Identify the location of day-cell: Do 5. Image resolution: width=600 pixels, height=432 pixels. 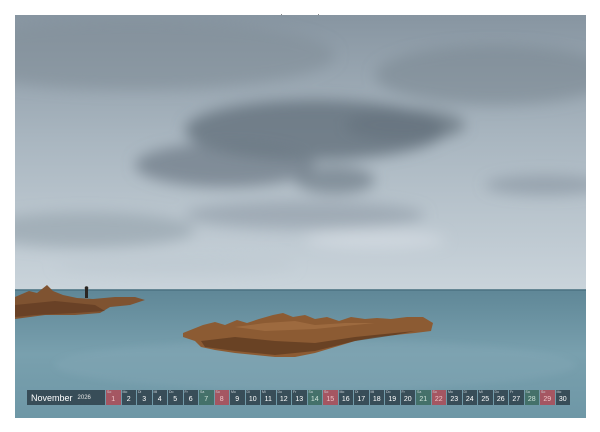
(175, 397).